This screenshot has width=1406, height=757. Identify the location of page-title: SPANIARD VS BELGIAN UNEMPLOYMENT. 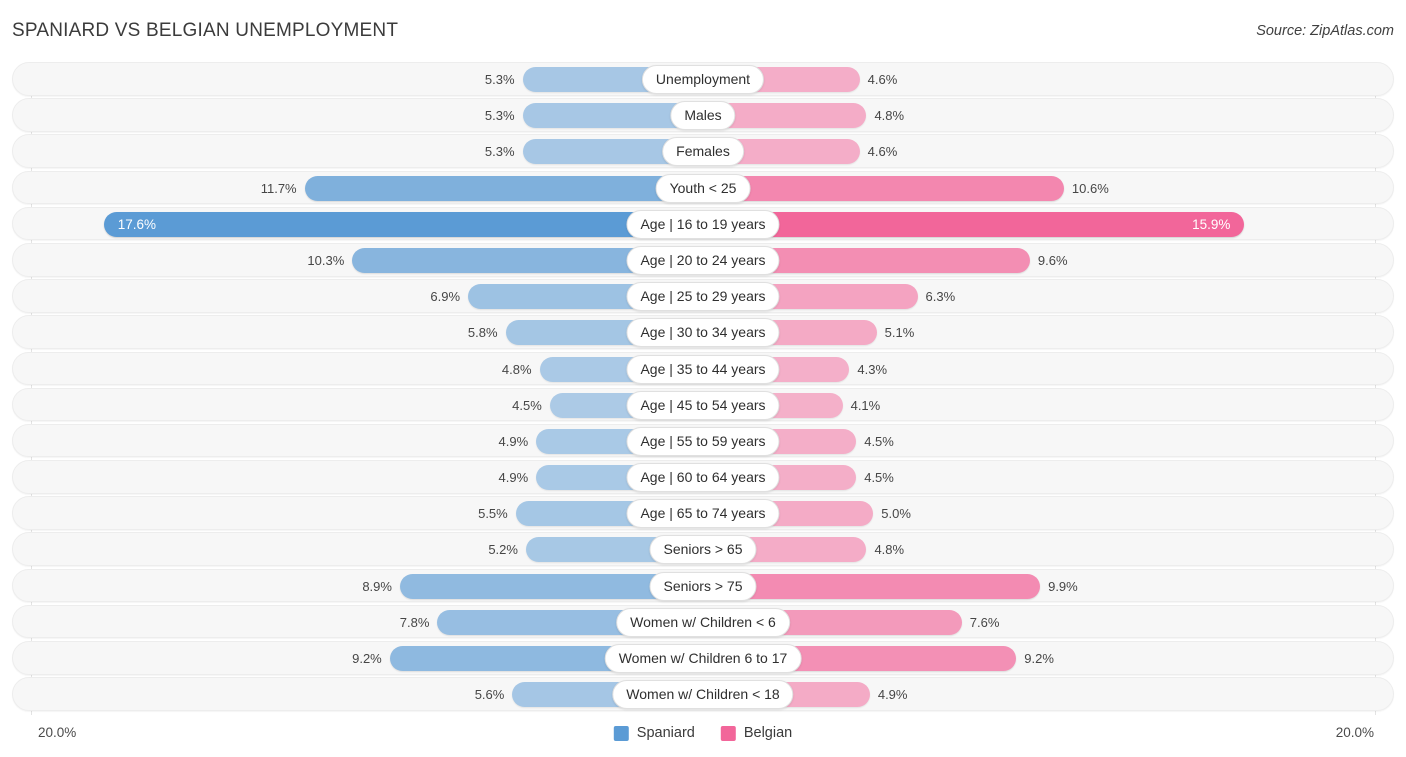
(205, 30).